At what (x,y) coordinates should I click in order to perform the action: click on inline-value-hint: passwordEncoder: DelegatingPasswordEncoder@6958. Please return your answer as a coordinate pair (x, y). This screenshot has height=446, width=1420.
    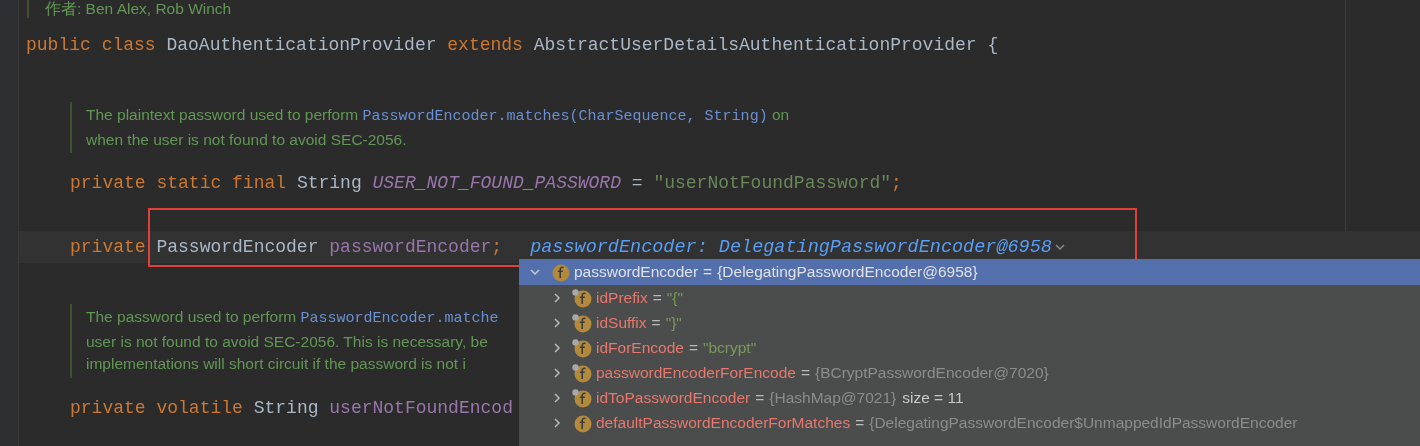
    Looking at the image, I should click on (791, 247).